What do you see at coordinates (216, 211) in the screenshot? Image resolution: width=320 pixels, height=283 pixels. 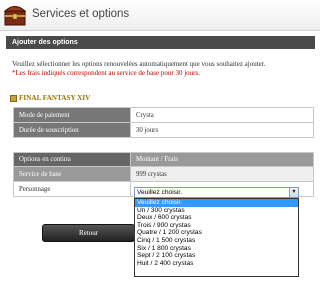 I see `dropdown-option: Un / 300 crystas` at bounding box center [216, 211].